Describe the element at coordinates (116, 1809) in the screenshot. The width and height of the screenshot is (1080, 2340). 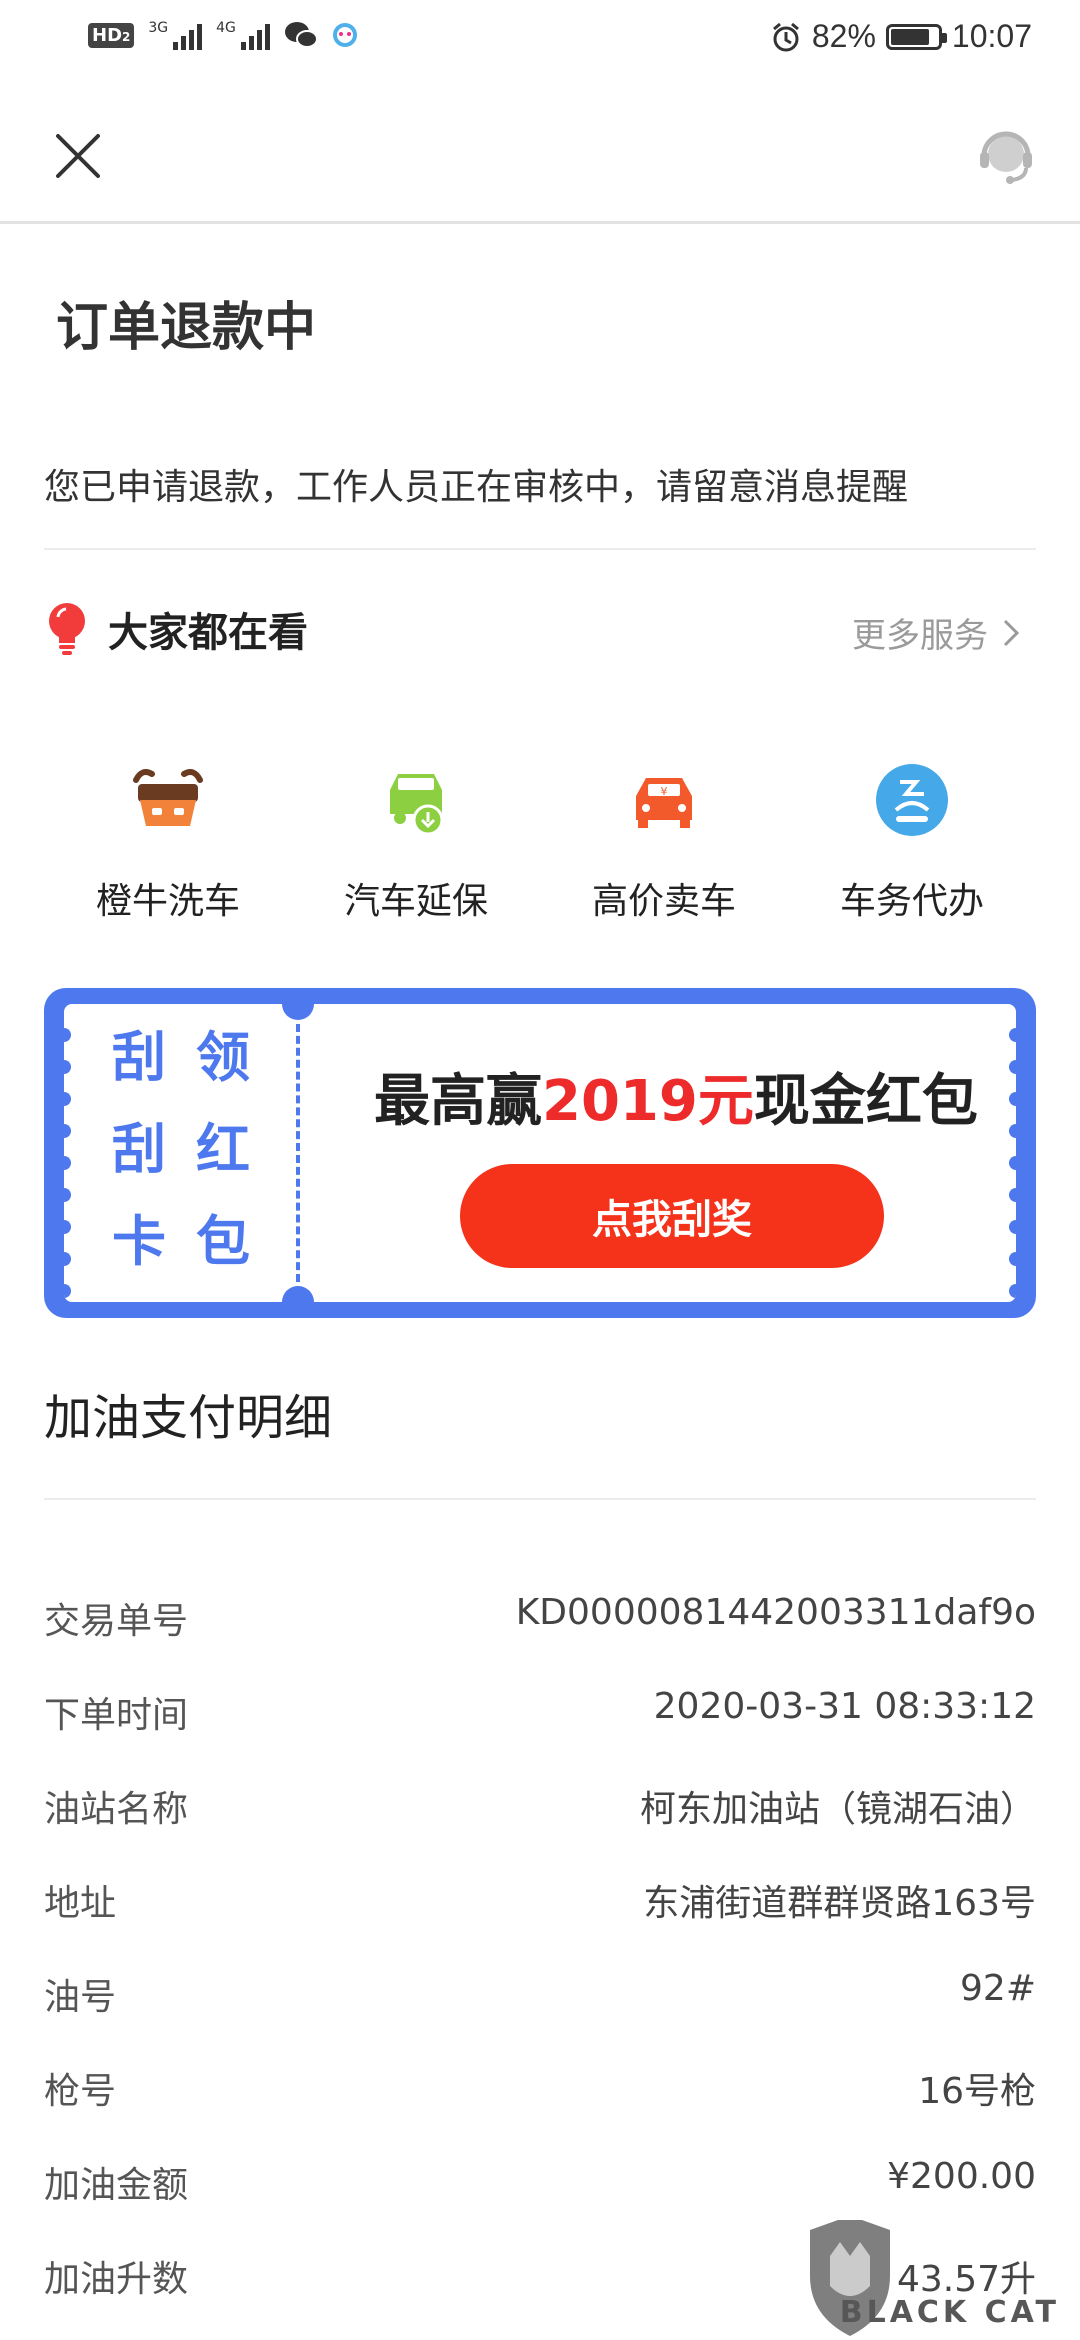
I see `detail-key: 油站名称` at that location.